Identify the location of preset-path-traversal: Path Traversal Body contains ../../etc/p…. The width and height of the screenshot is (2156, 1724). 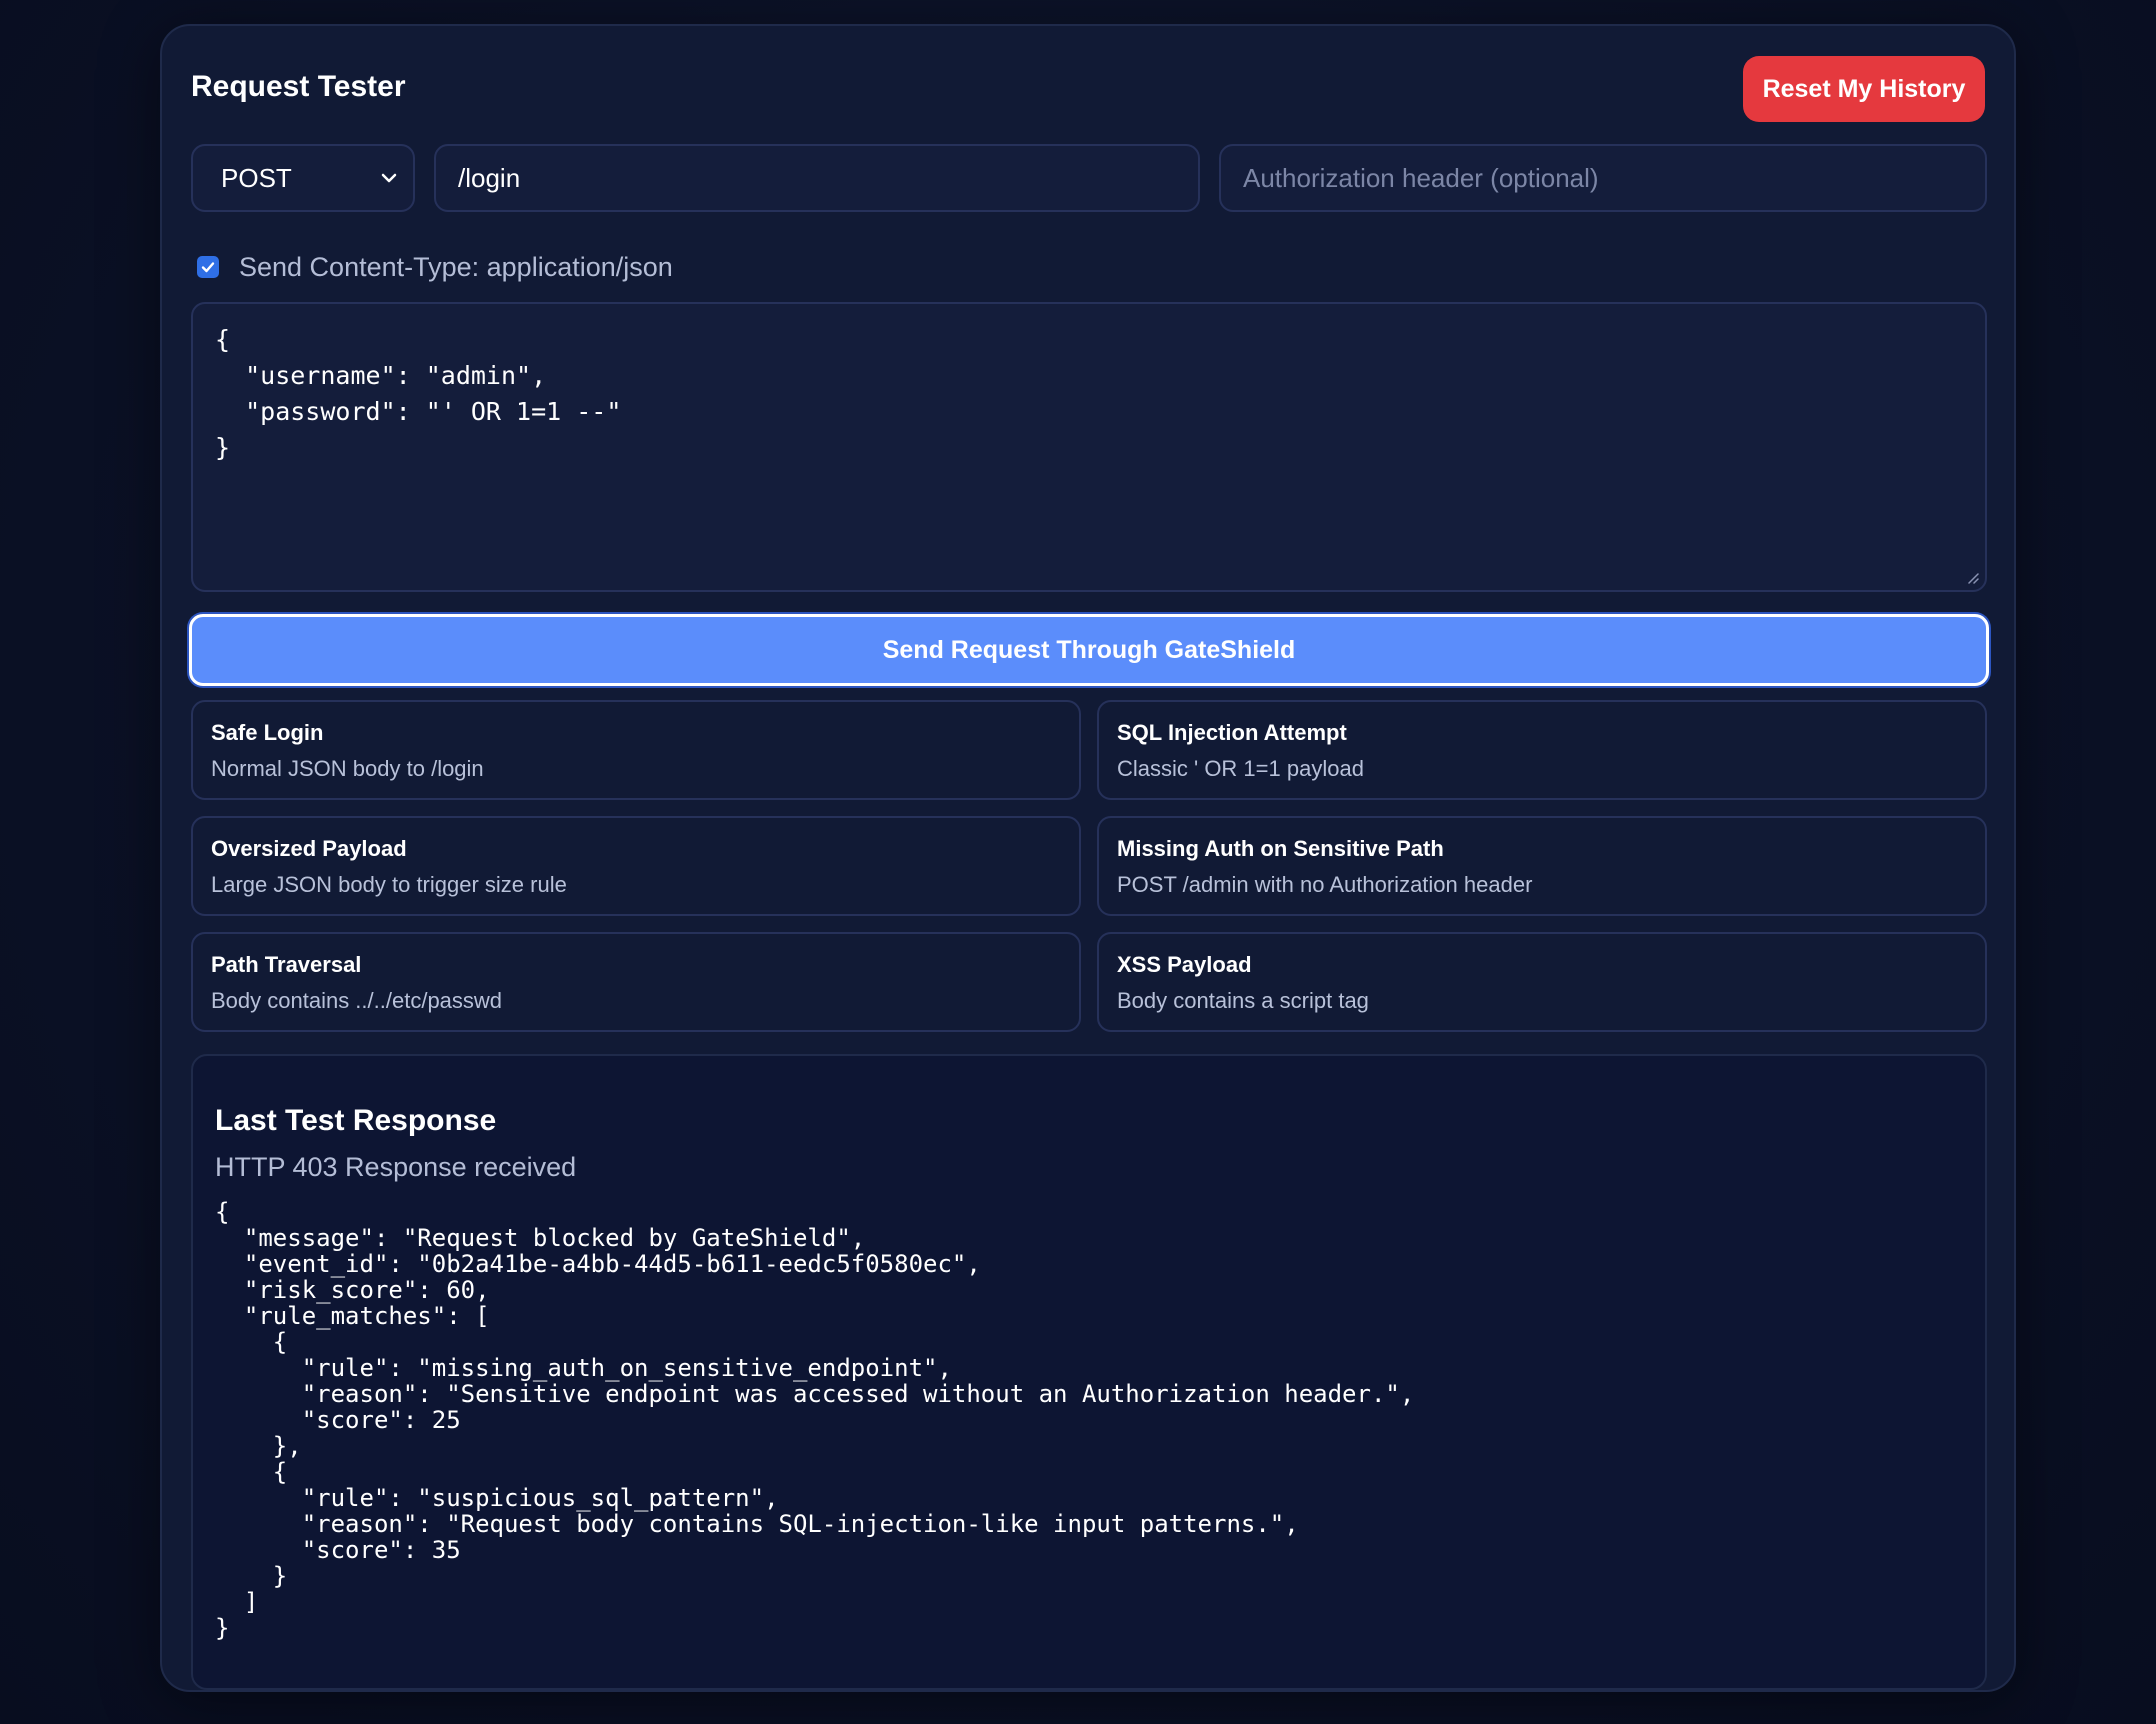
(636, 982).